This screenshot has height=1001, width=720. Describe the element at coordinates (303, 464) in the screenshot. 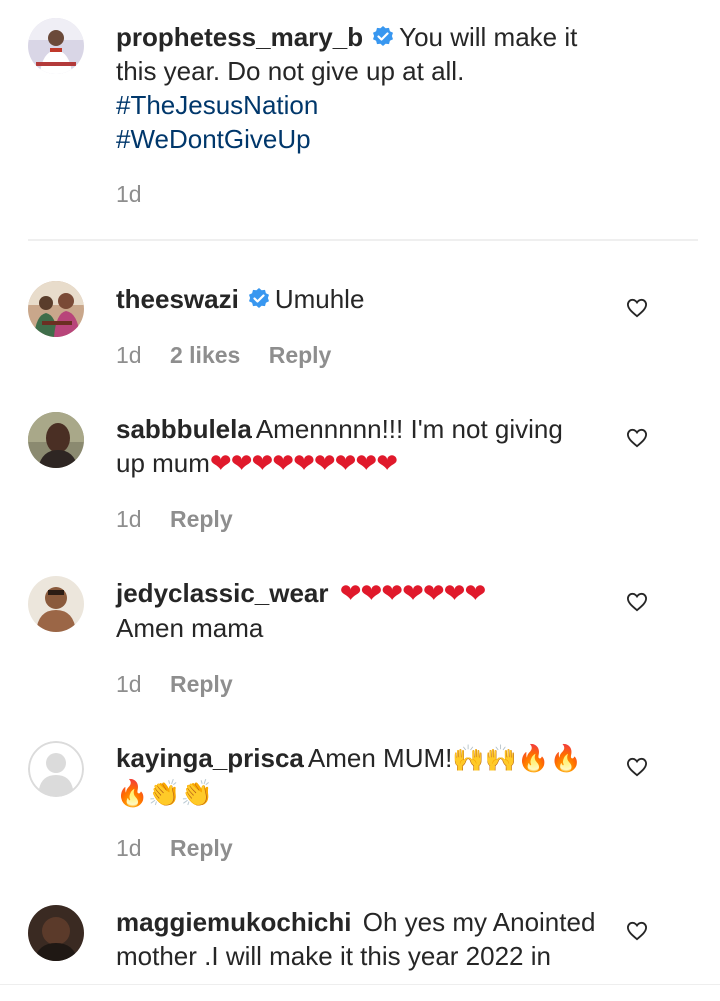

I see `heart-emoji: ❤❤❤❤❤❤❤❤❤` at that location.